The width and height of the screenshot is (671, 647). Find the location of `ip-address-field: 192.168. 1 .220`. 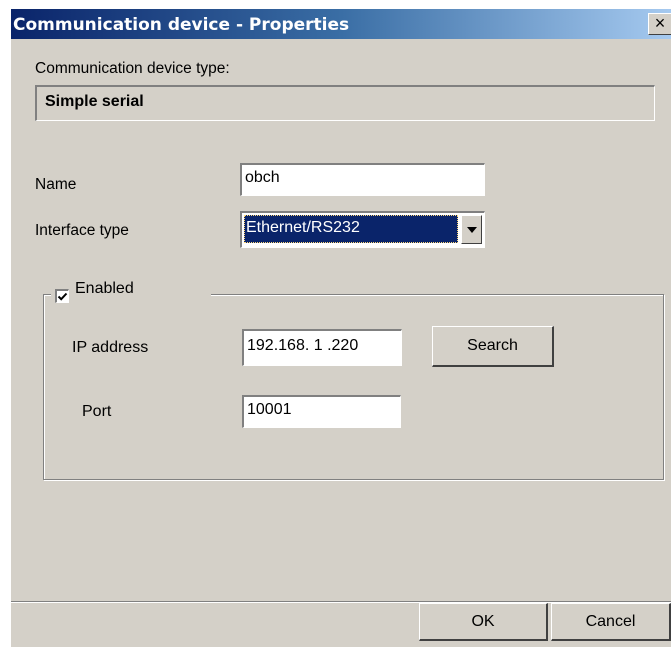

ip-address-field: 192.168. 1 .220 is located at coordinates (322, 347).